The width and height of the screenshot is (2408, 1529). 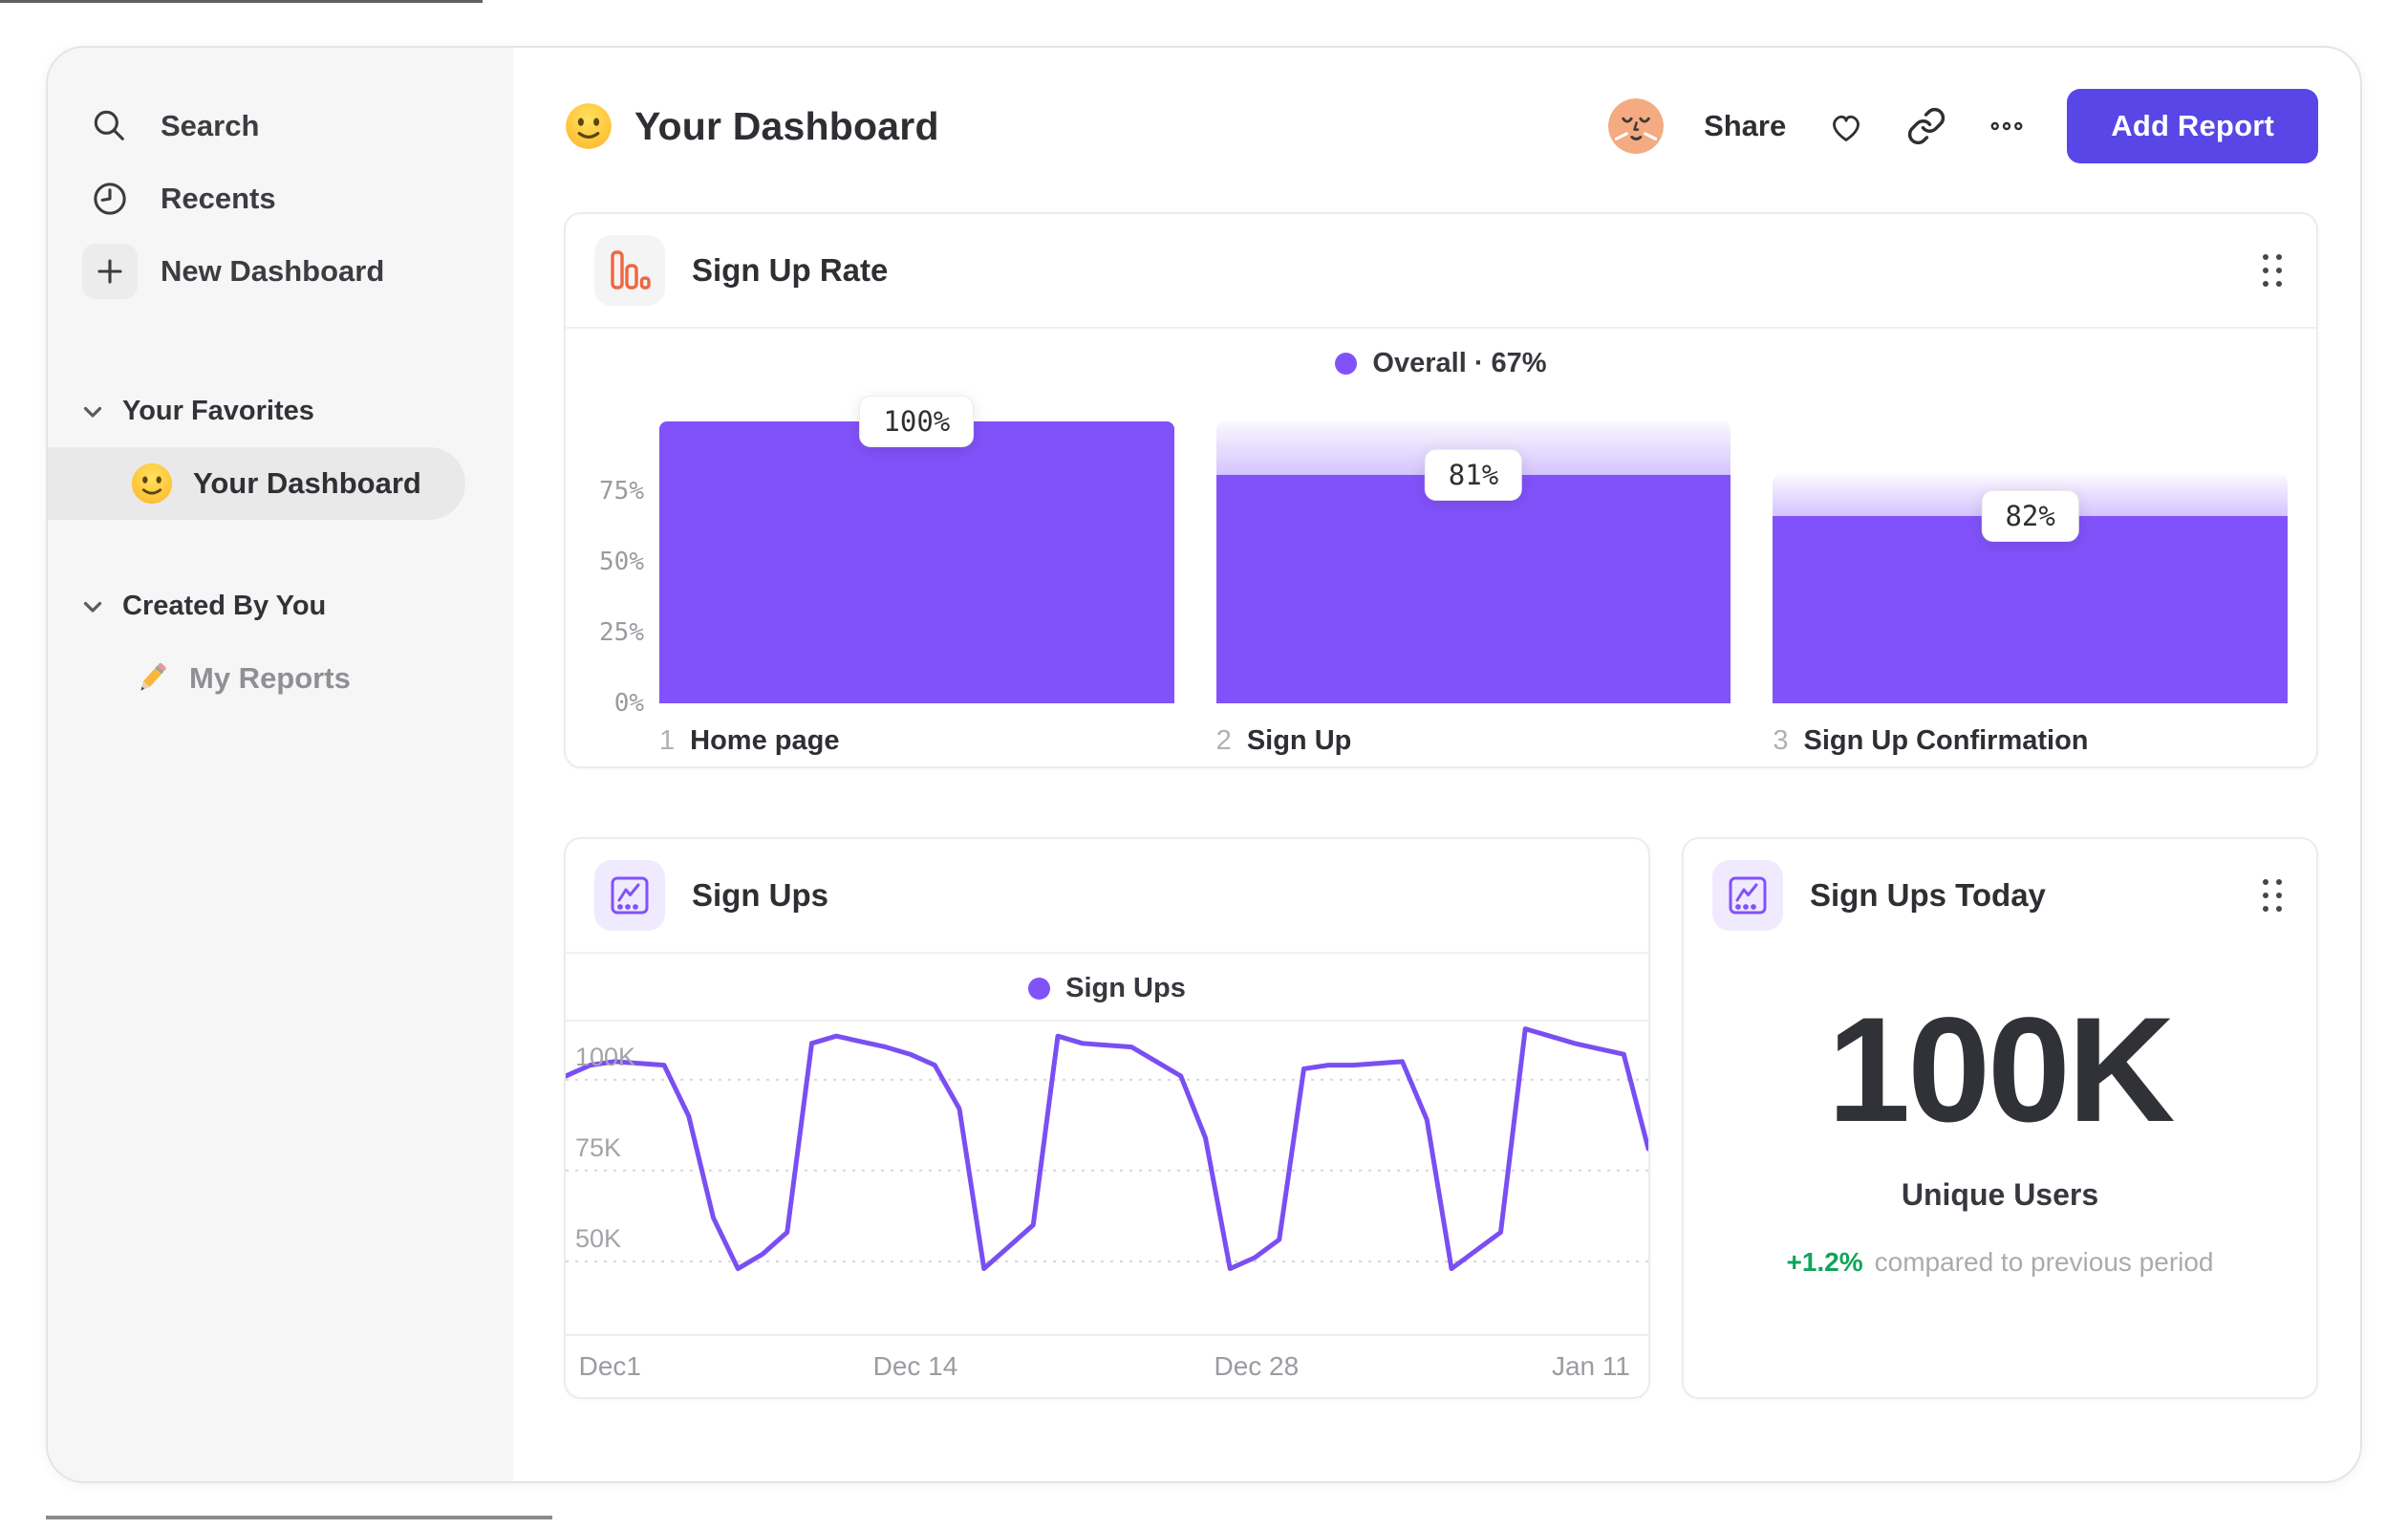 What do you see at coordinates (1637, 126) in the screenshot?
I see `avatar` at bounding box center [1637, 126].